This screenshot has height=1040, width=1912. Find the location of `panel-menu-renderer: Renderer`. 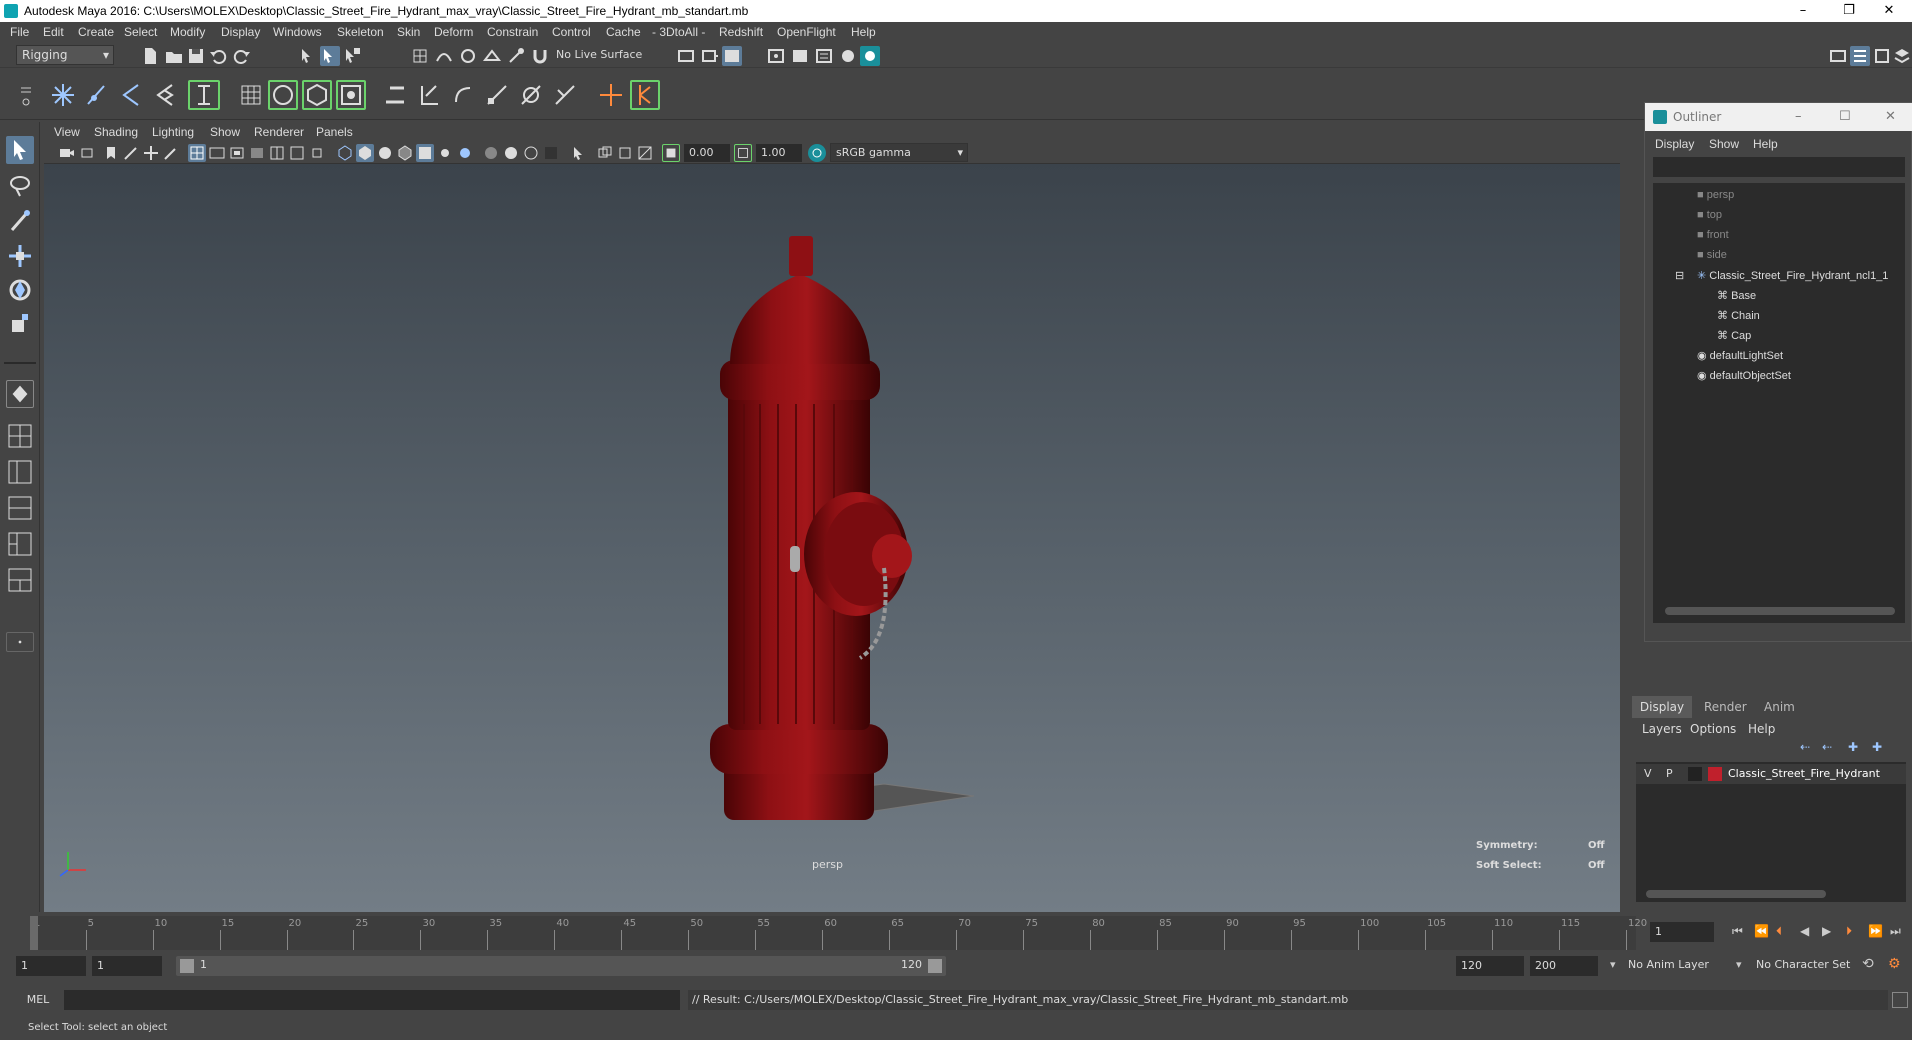

panel-menu-renderer: Renderer is located at coordinates (279, 132).